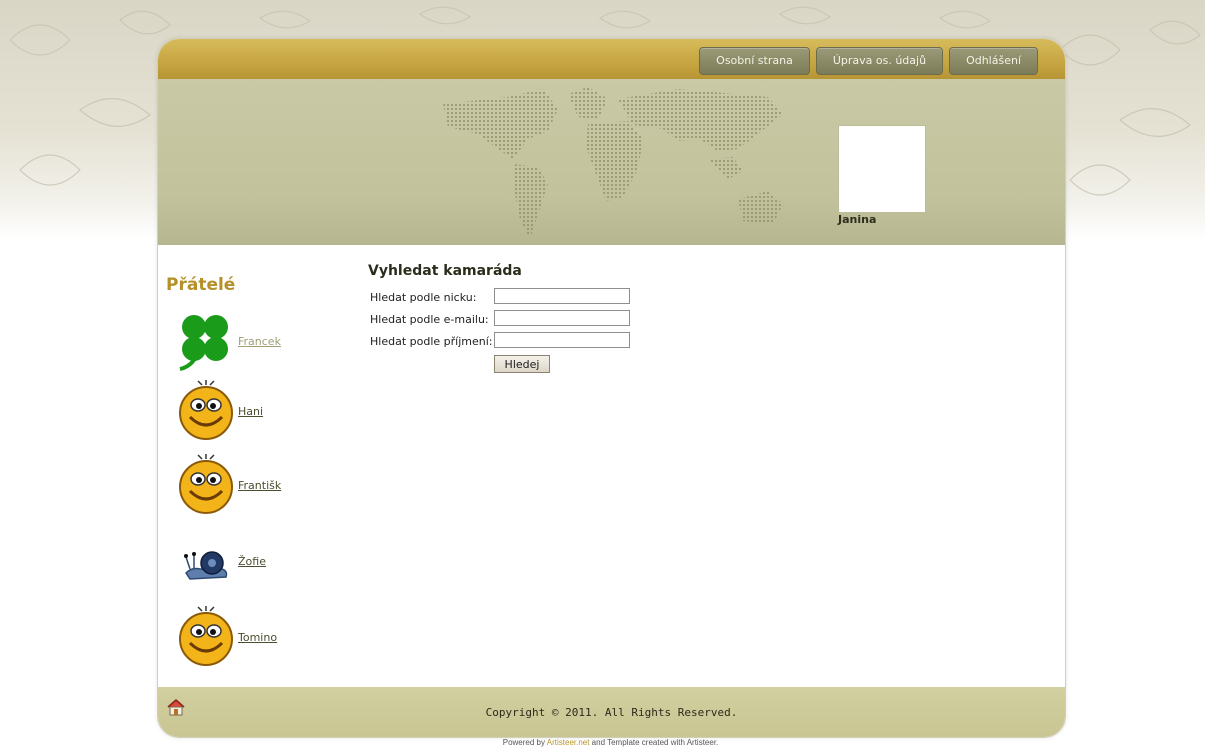 The height and width of the screenshot is (747, 1205). What do you see at coordinates (250, 411) in the screenshot?
I see `friend-link-hani: Hani` at bounding box center [250, 411].